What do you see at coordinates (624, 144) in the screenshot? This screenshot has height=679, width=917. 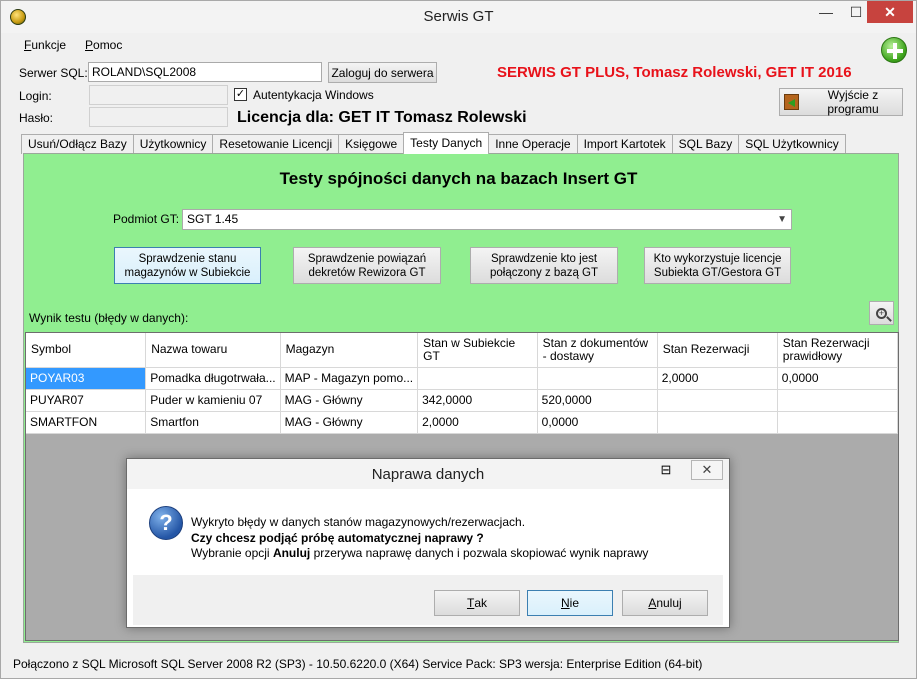 I see `tab-import-kartotek: Import Kartotek` at bounding box center [624, 144].